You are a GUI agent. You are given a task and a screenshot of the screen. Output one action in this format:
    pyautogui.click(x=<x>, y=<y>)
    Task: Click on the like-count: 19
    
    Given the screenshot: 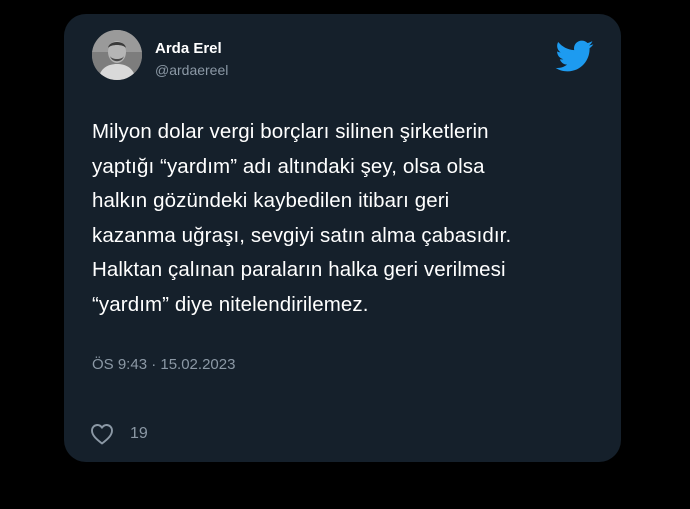 What is the action you would take?
    pyautogui.click(x=139, y=433)
    